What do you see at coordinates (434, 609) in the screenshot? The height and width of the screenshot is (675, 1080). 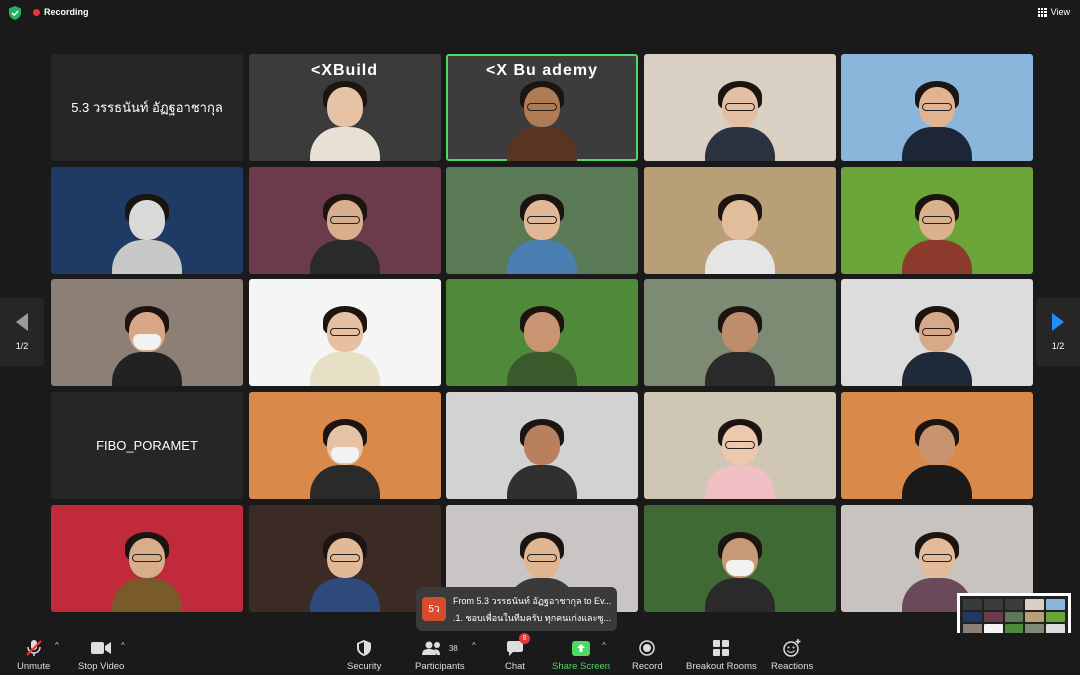 I see `chat-sender-avatar: 5ว` at bounding box center [434, 609].